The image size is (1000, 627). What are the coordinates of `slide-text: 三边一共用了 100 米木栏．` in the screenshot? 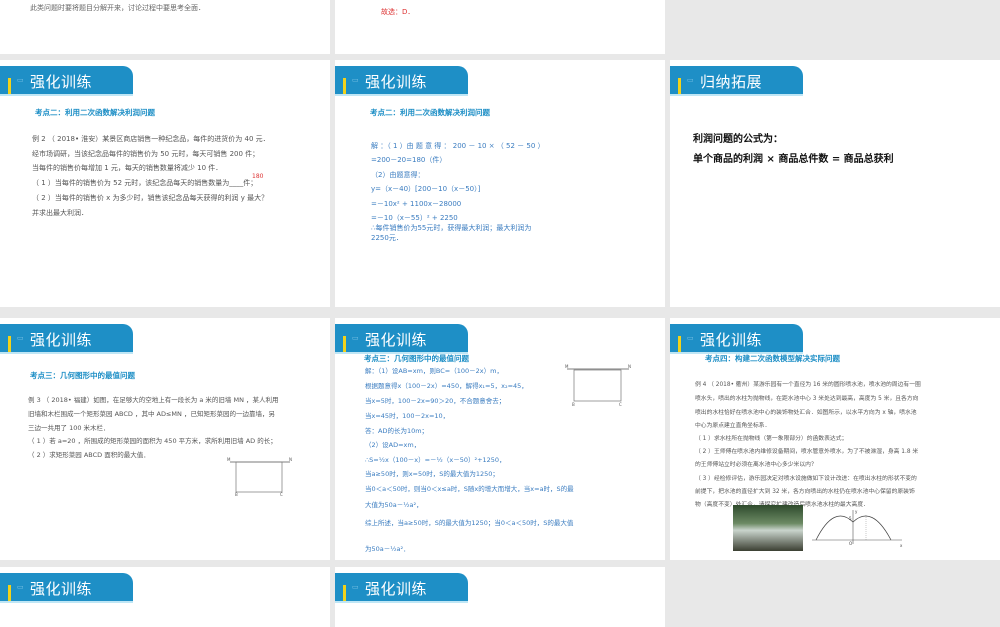 It's located at (69, 428).